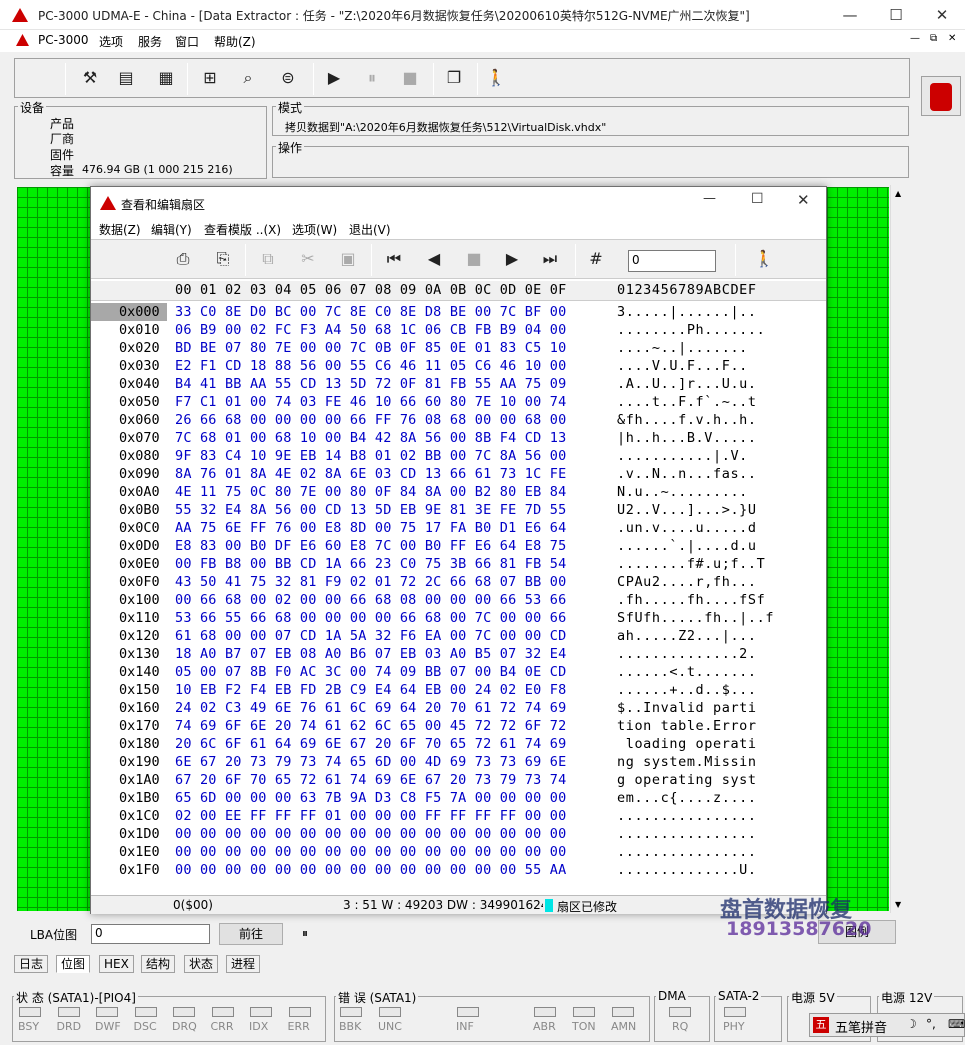 The height and width of the screenshot is (1045, 965). Describe the element at coordinates (150, 934) in the screenshot. I see `lba-input: 0` at that location.